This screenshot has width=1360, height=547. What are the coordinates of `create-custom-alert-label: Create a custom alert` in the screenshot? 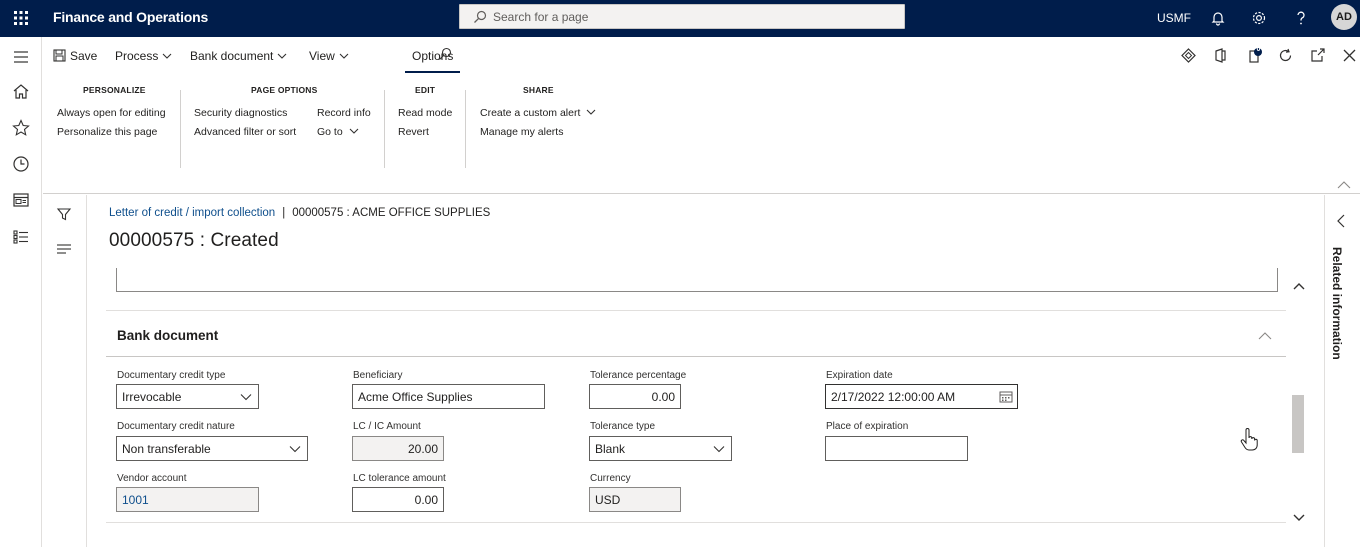 It's located at (530, 113).